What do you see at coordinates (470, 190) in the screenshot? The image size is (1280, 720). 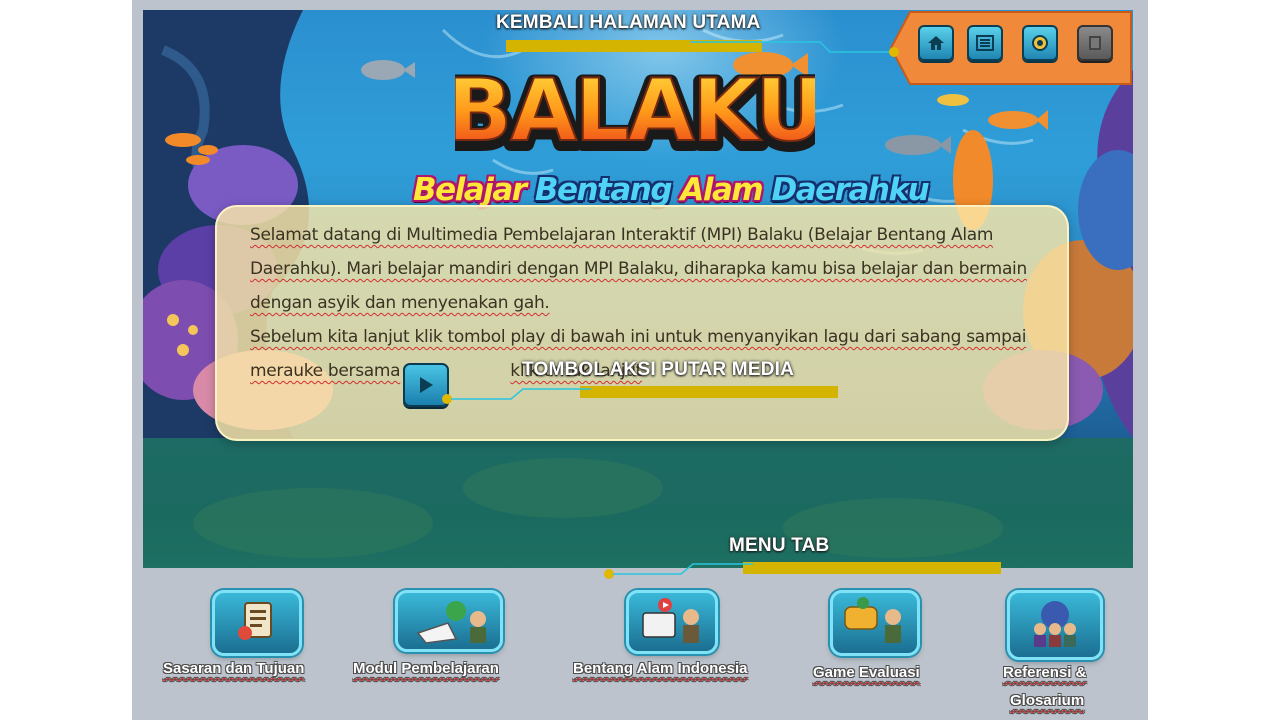 I see `subtitle-word: Belajar` at bounding box center [470, 190].